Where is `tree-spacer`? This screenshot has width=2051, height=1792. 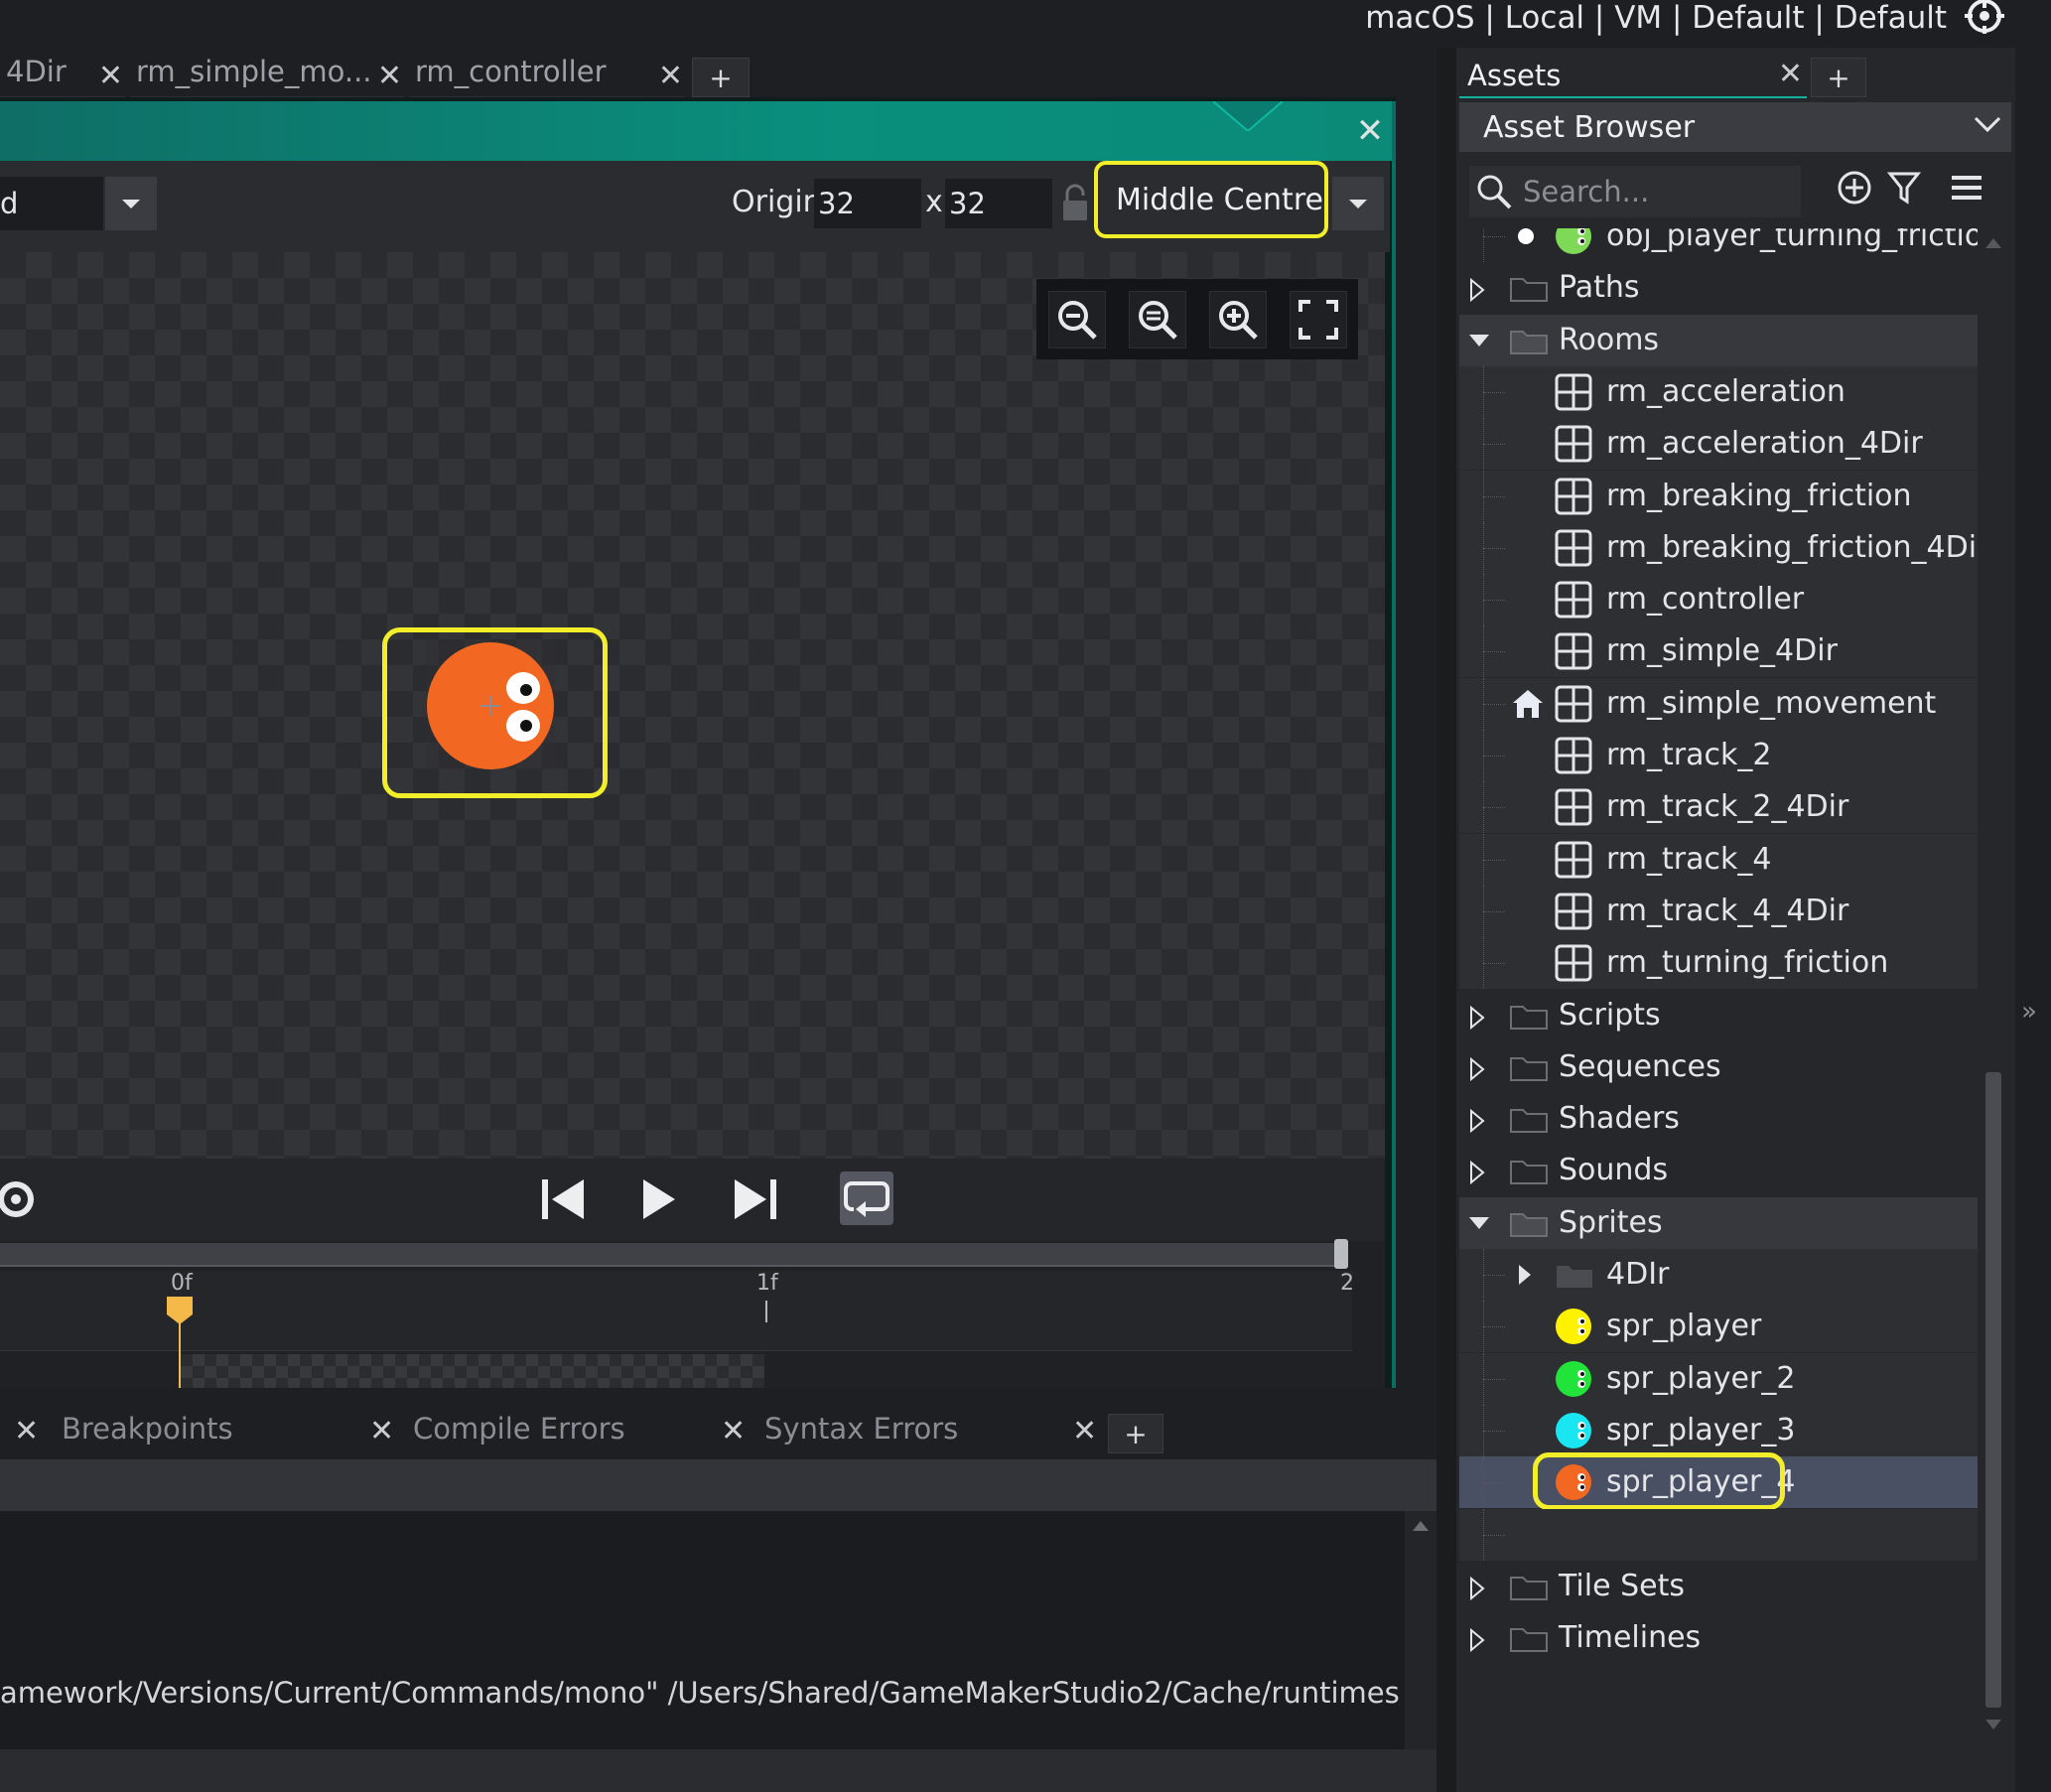
tree-spacer is located at coordinates (1719, 1534).